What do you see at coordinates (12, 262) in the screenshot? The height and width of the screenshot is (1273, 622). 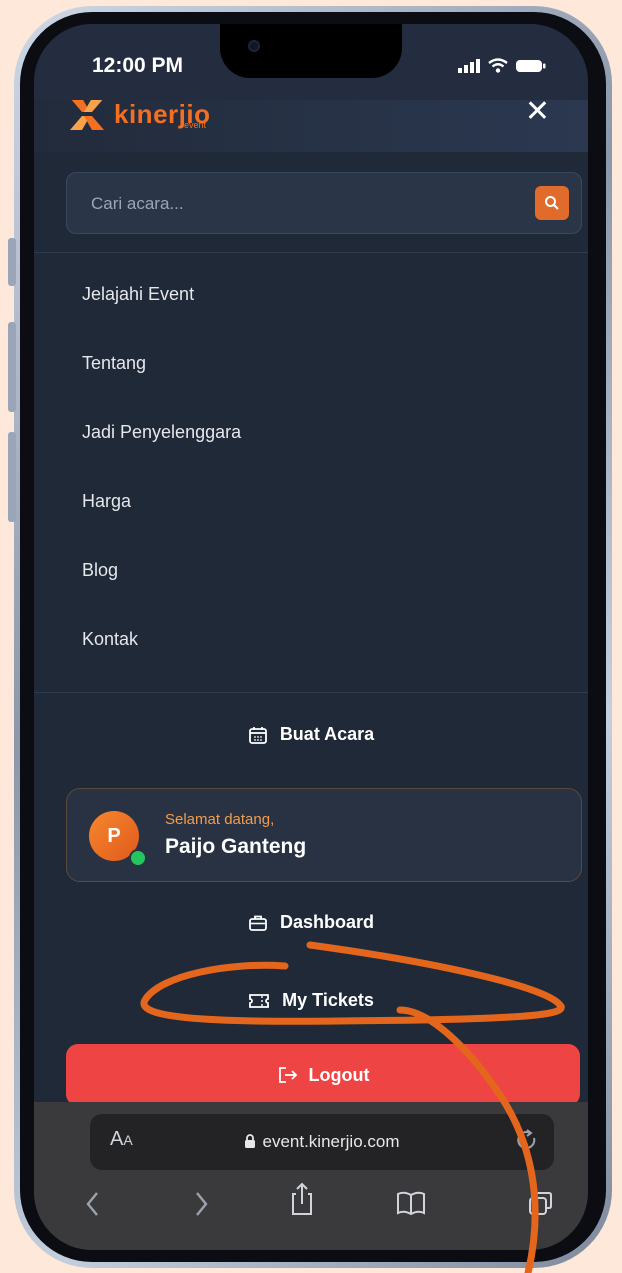 I see `mute-switch` at bounding box center [12, 262].